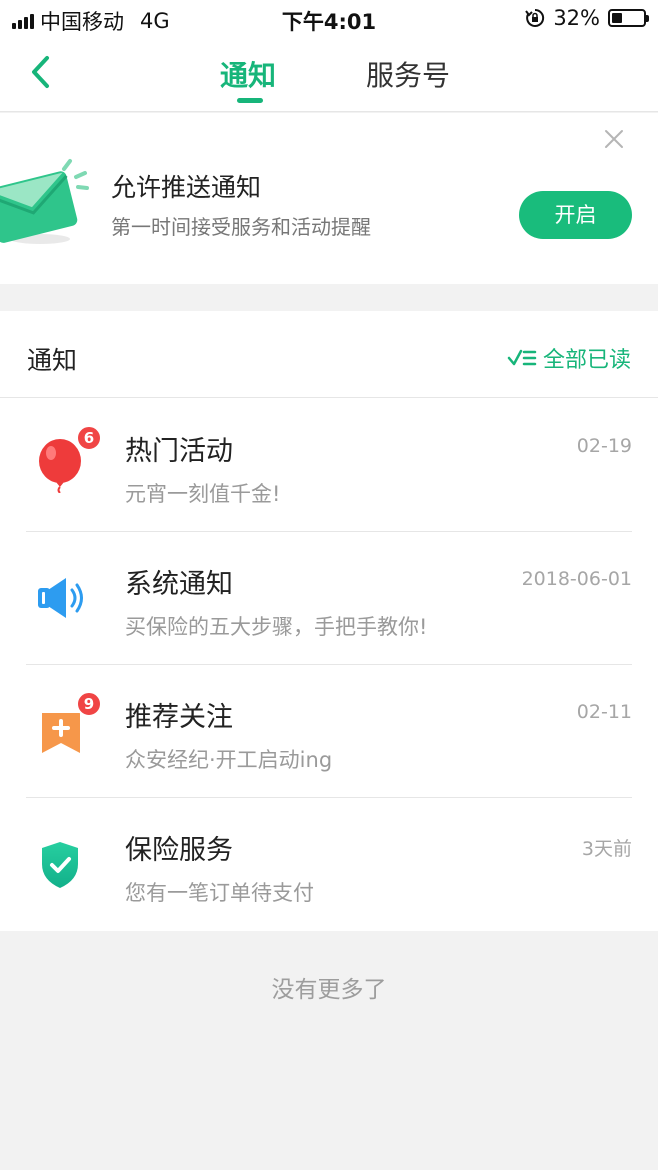 The image size is (658, 1170). What do you see at coordinates (89, 438) in the screenshot?
I see `unread-badge: 6` at bounding box center [89, 438].